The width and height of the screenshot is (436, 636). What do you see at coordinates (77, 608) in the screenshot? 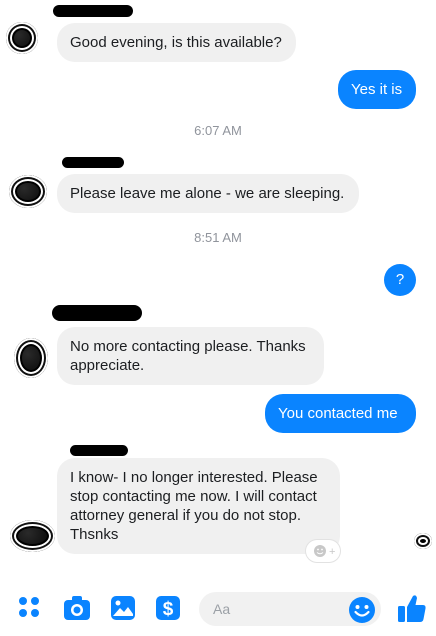
I see `camera-icon` at bounding box center [77, 608].